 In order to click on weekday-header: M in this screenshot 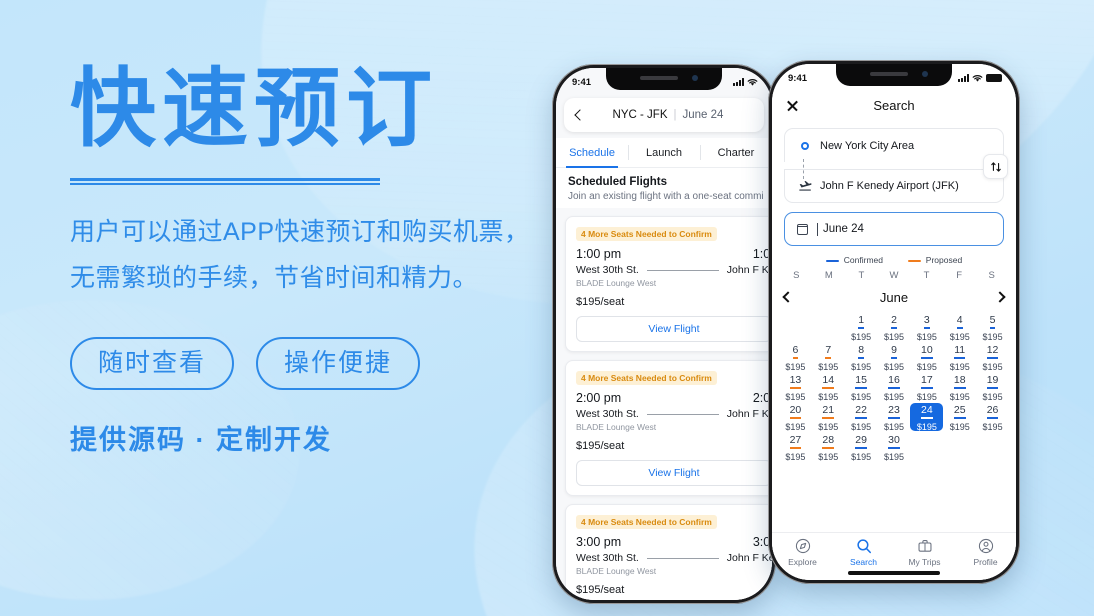, I will do `click(828, 275)`.